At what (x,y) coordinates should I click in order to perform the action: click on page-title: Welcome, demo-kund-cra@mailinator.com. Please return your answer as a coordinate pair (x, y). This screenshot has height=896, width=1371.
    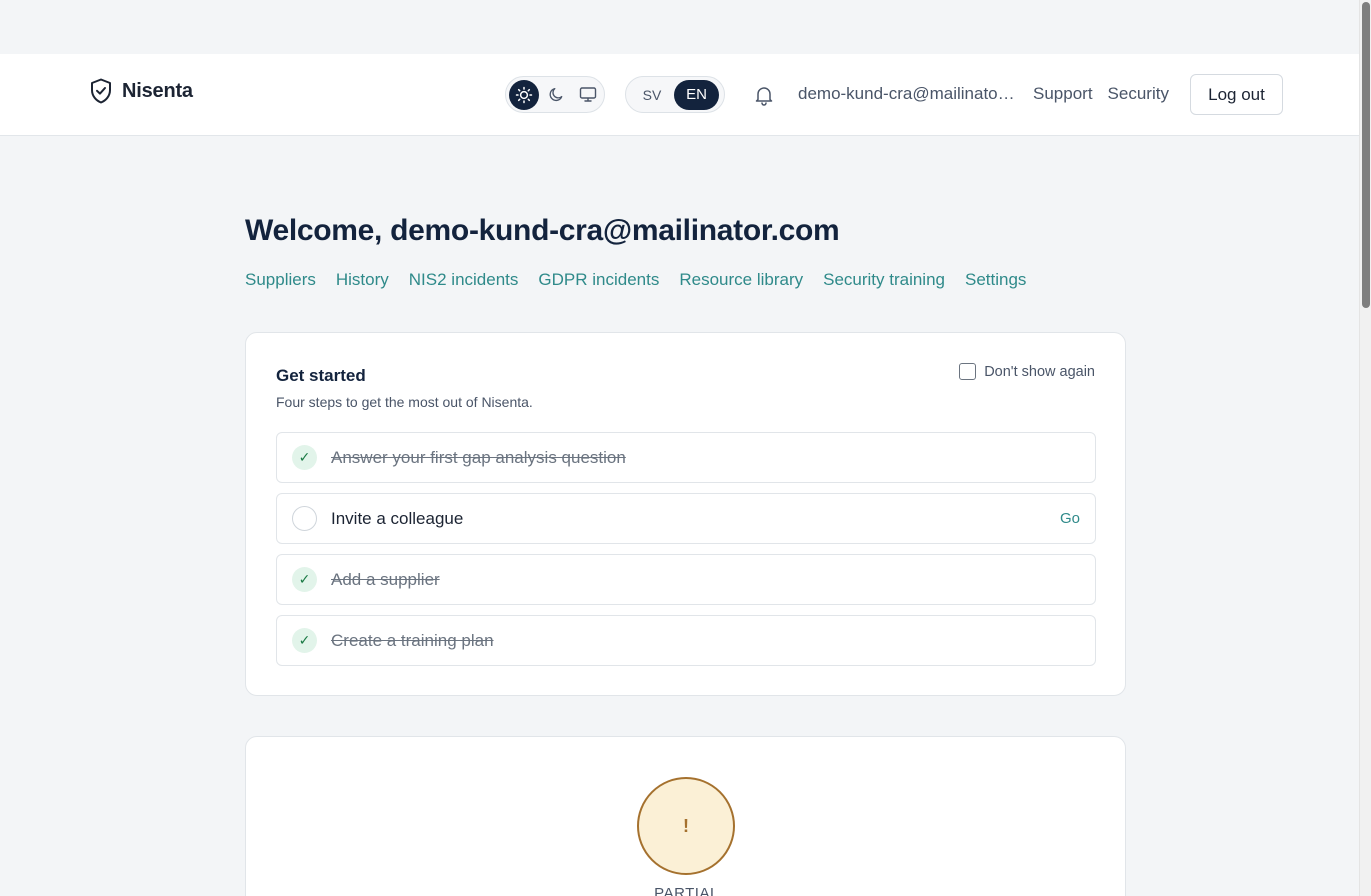
    Looking at the image, I should click on (542, 230).